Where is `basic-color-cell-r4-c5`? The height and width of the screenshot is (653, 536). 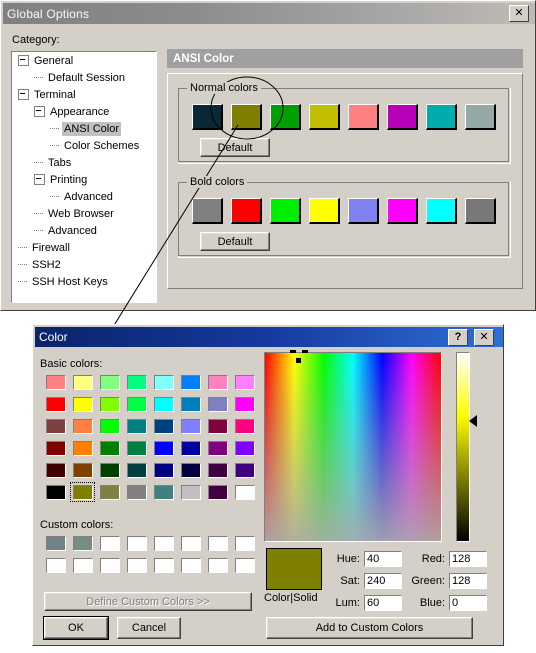
basic-color-cell-r4-c5 is located at coordinates (190, 470).